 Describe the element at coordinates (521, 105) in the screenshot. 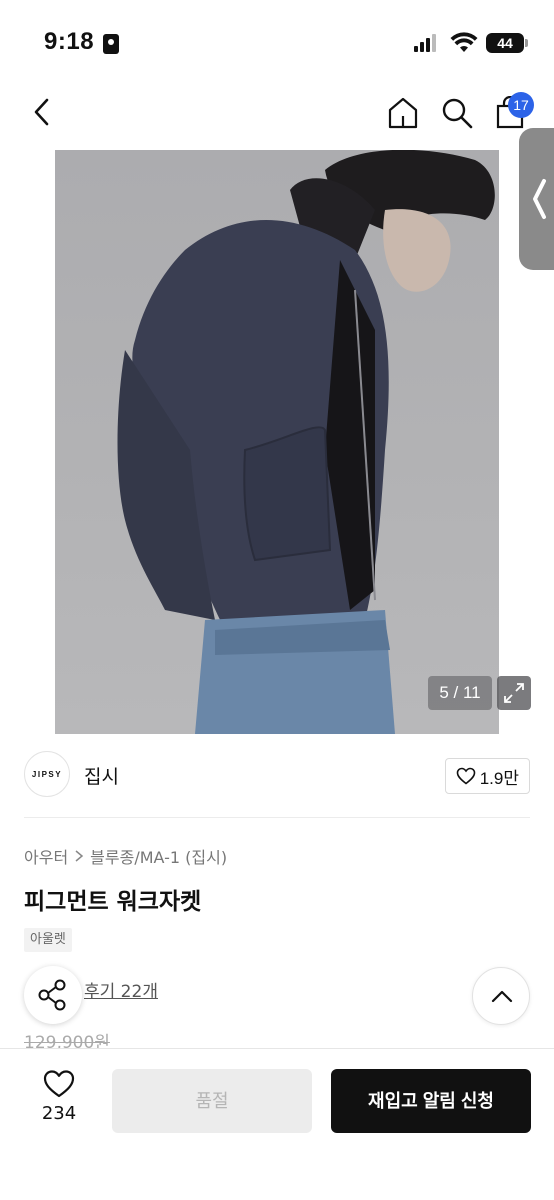

I see `cart-count-badge: 17` at that location.